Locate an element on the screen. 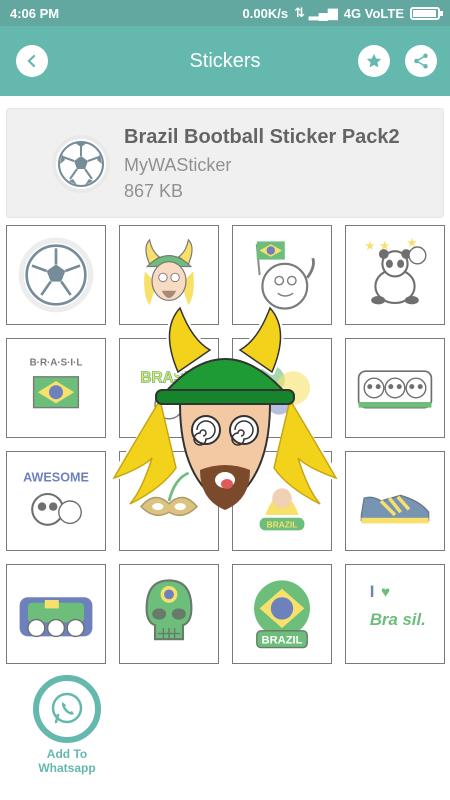  add-to-whatsapp-button is located at coordinates (67, 709).